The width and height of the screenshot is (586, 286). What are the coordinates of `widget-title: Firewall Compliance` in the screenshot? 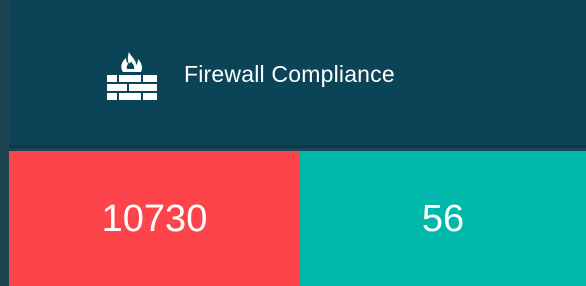 It's located at (289, 74).